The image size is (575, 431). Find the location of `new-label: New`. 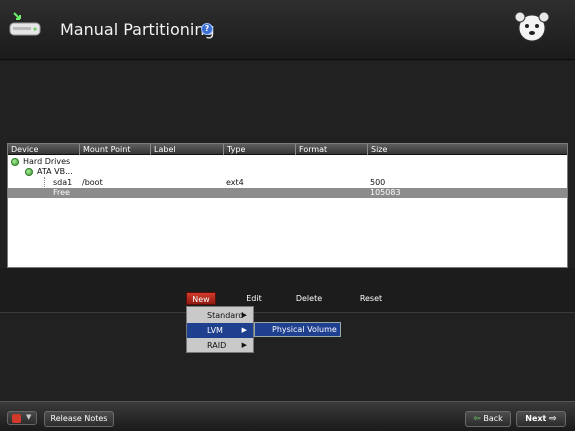

new-label: New is located at coordinates (201, 299).